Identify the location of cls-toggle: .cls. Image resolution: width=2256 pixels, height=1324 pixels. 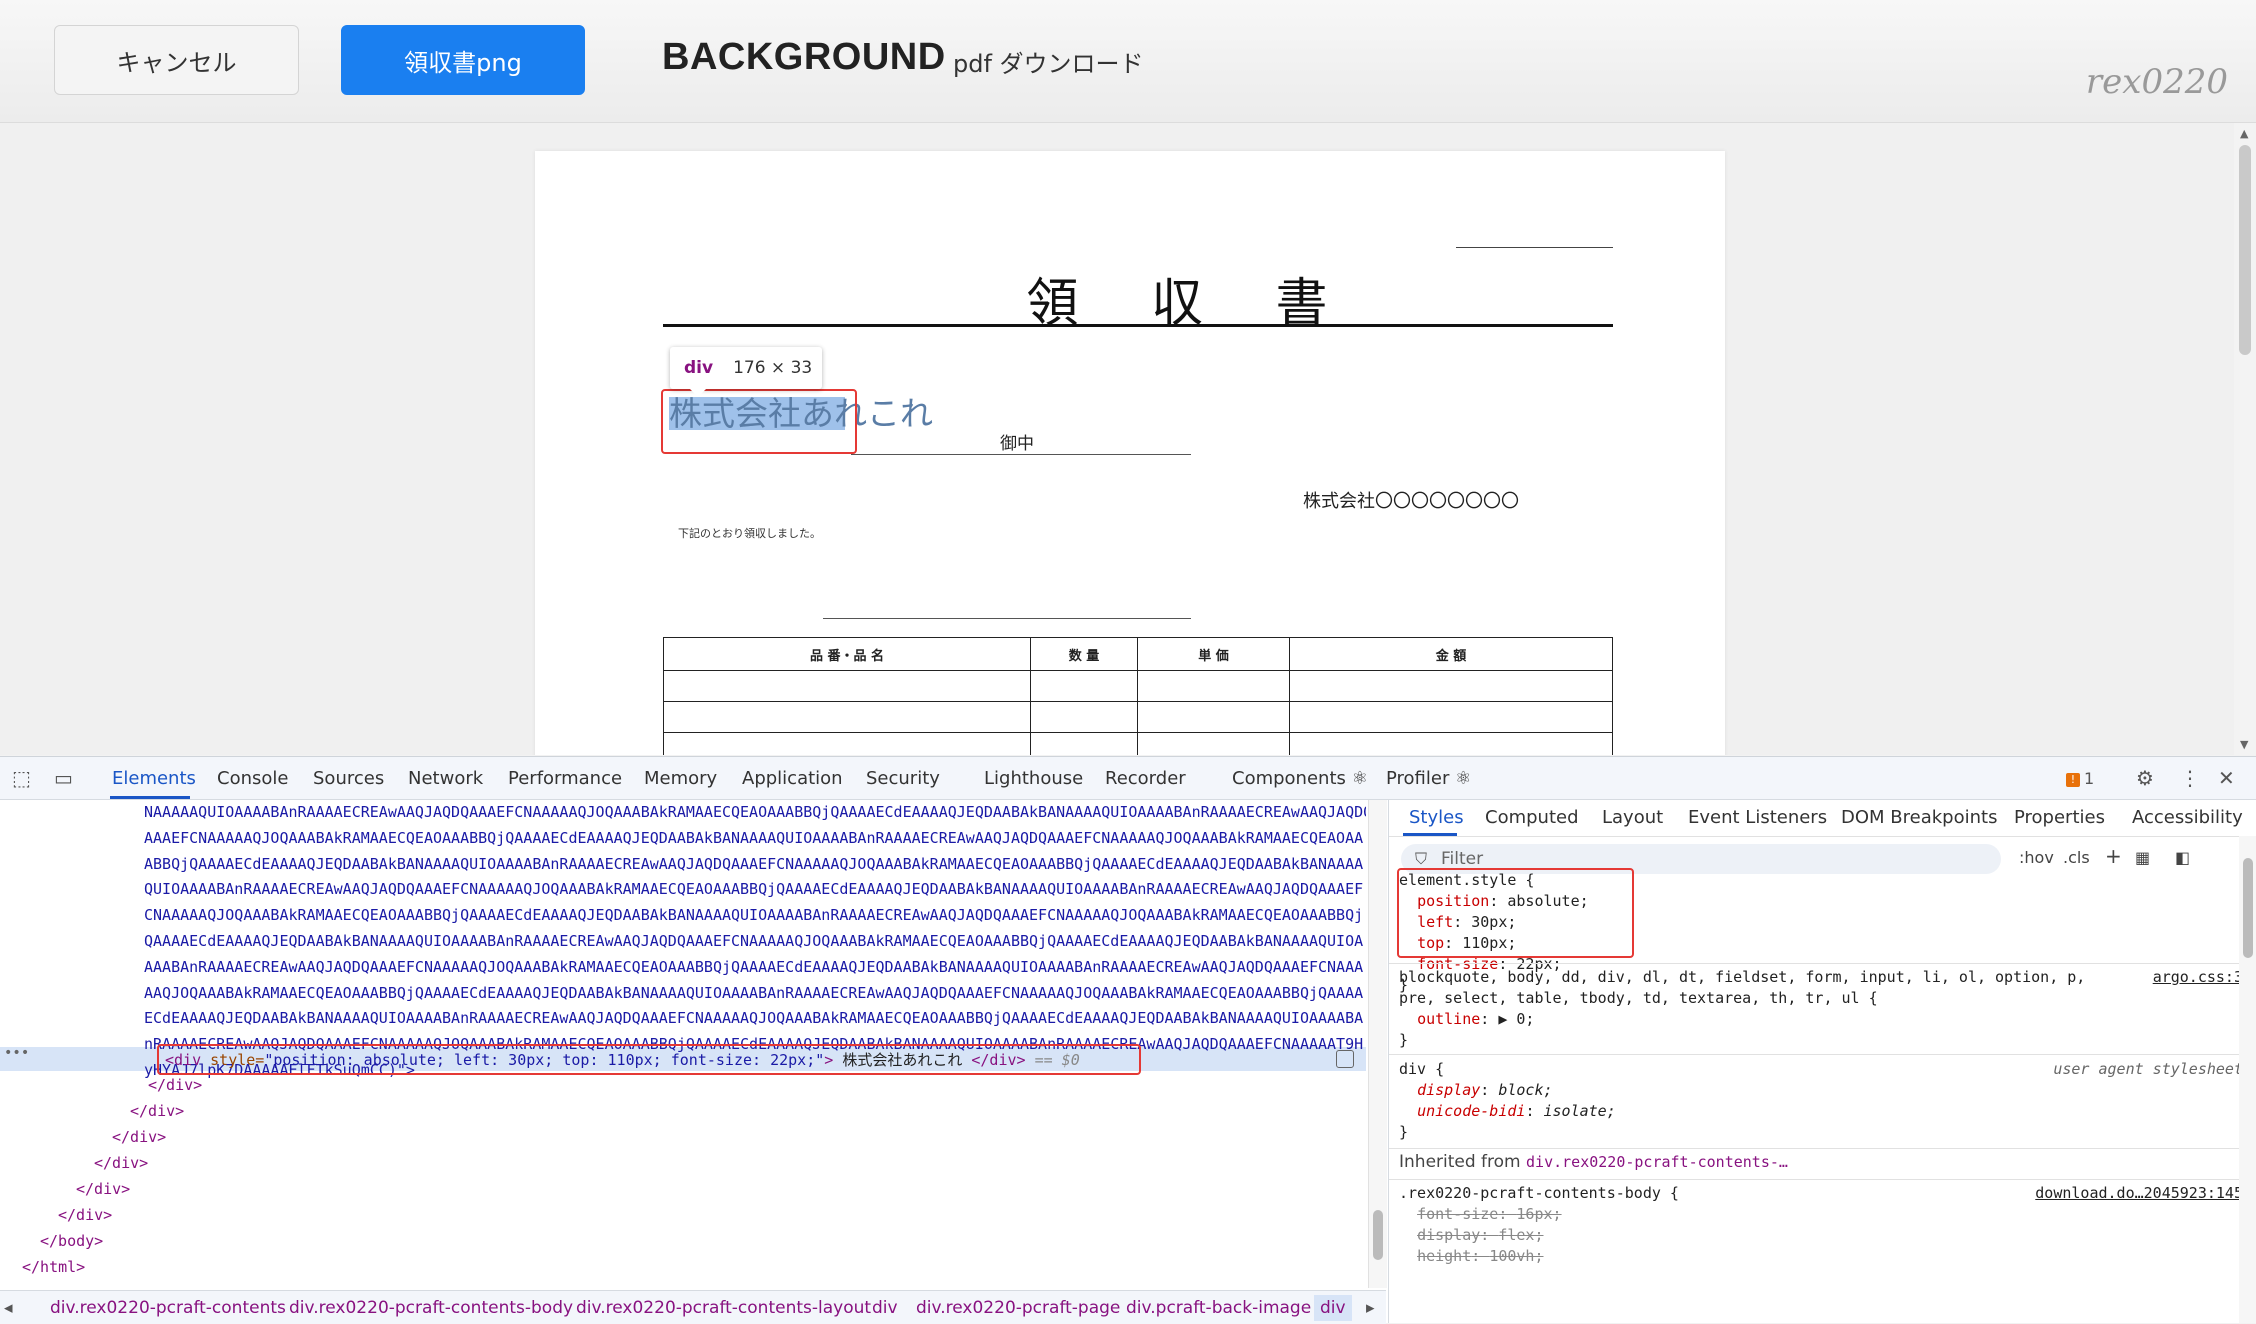
(2076, 857).